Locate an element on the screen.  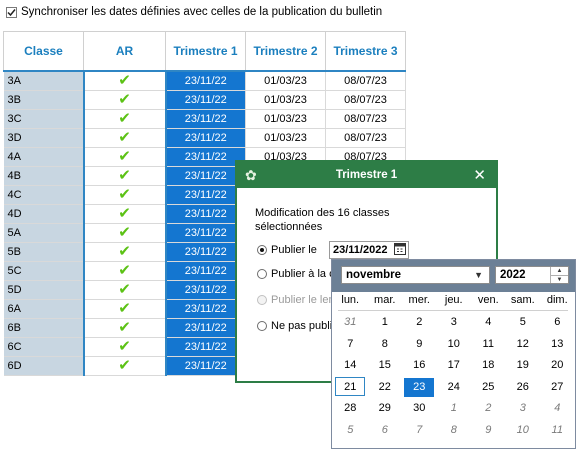
cell-classe: 6B is located at coordinates (43, 328).